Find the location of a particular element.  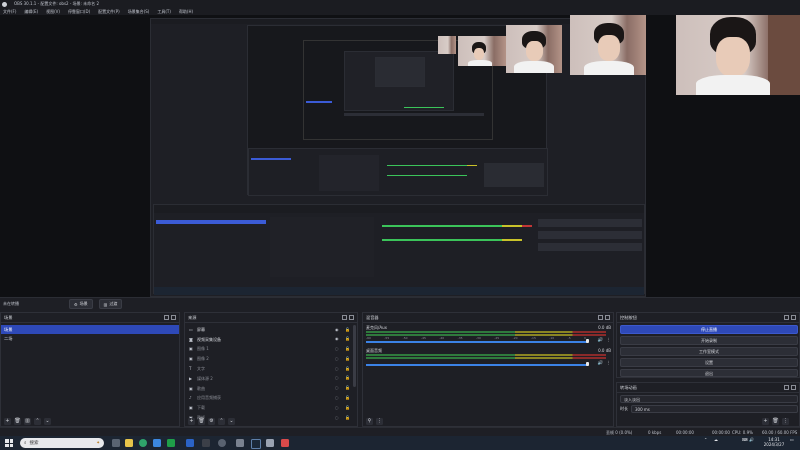

source-item: ▣ 图像 1 ◌ 🔓 is located at coordinates (271, 350).